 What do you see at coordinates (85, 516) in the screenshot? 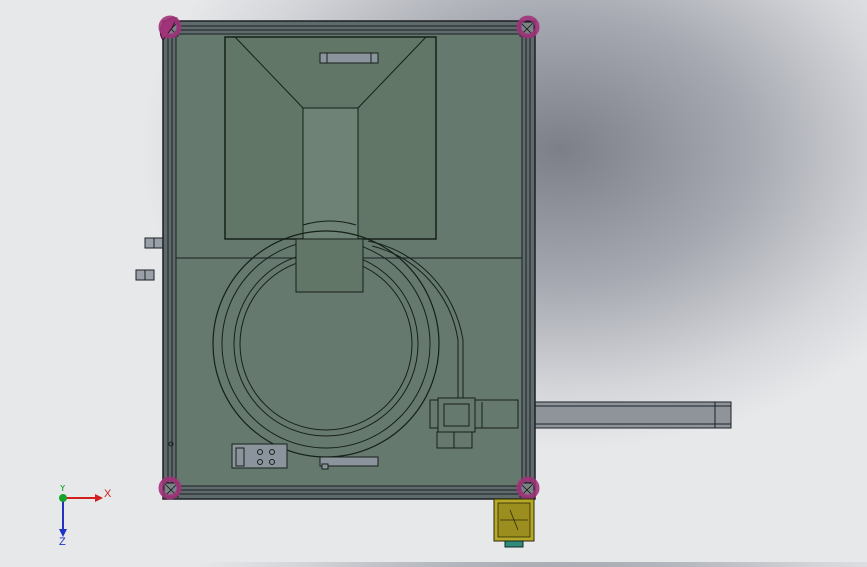
I see `orientation-triad: X Y Z` at bounding box center [85, 516].